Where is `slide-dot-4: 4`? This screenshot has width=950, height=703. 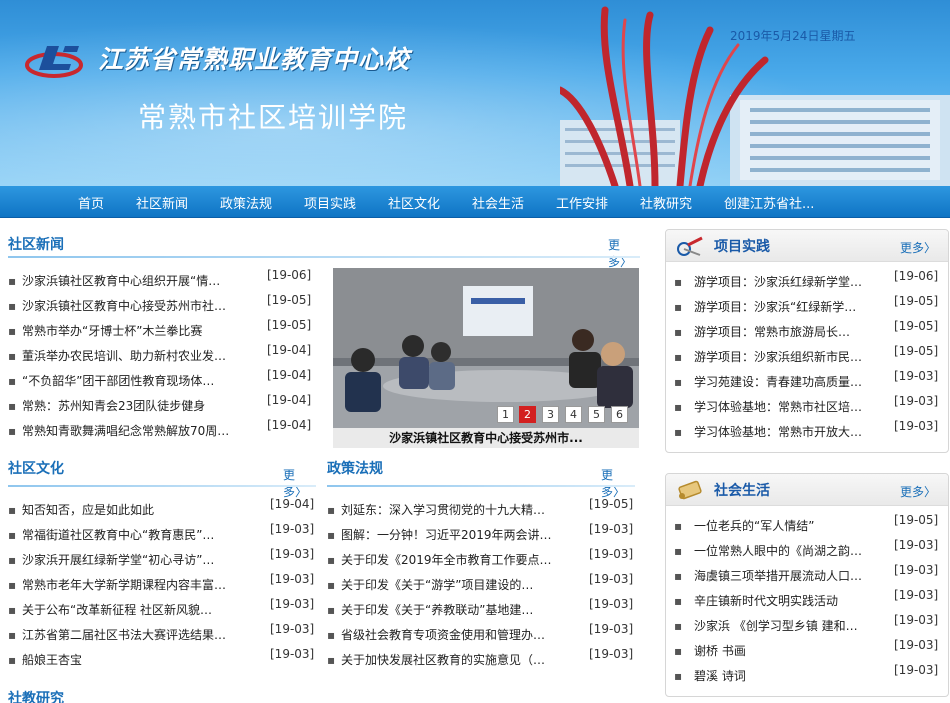 slide-dot-4: 4 is located at coordinates (573, 414).